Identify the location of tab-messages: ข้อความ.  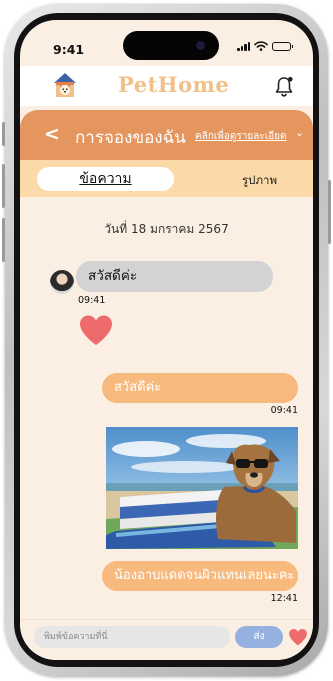
(105, 179).